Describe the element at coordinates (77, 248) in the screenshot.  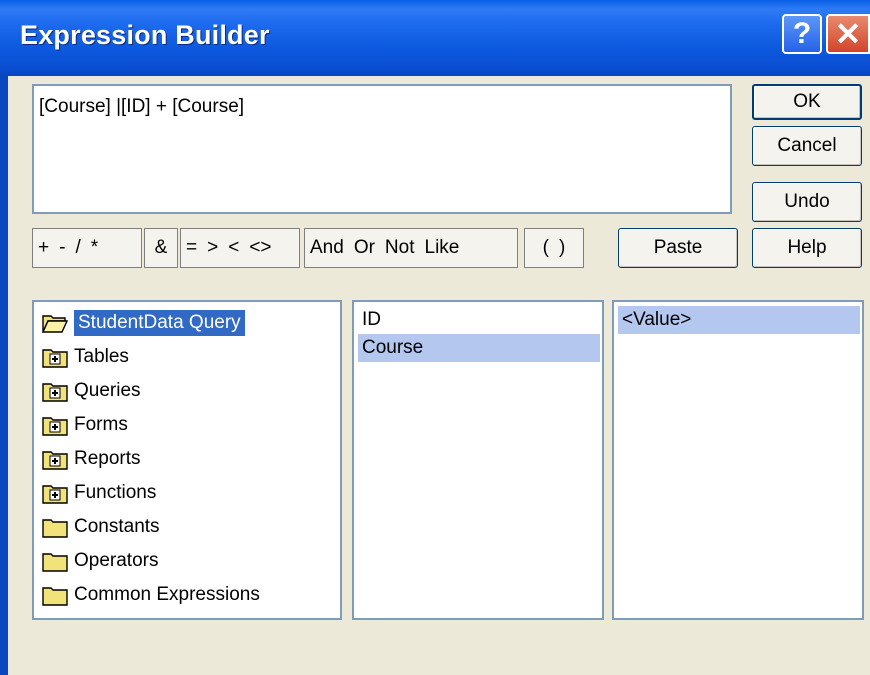
I see `op-divide-button: /` at that location.